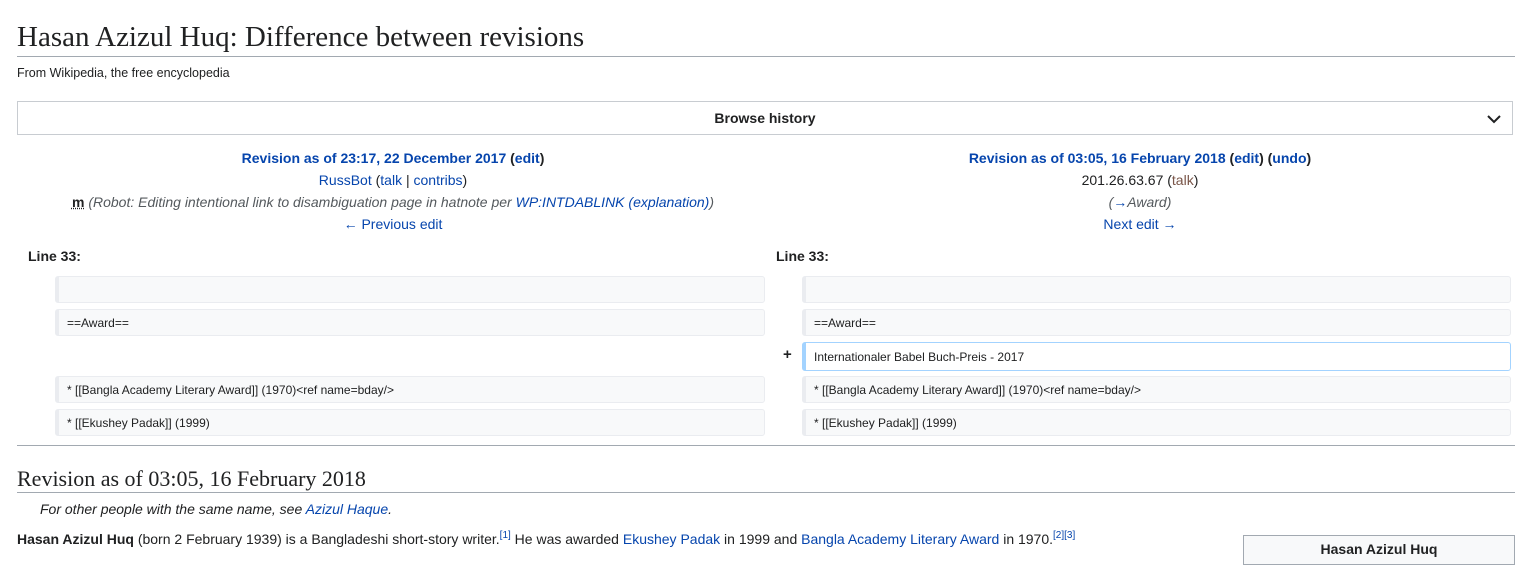  What do you see at coordinates (761, 539) in the screenshot?
I see `lead-text: in 1999 and` at bounding box center [761, 539].